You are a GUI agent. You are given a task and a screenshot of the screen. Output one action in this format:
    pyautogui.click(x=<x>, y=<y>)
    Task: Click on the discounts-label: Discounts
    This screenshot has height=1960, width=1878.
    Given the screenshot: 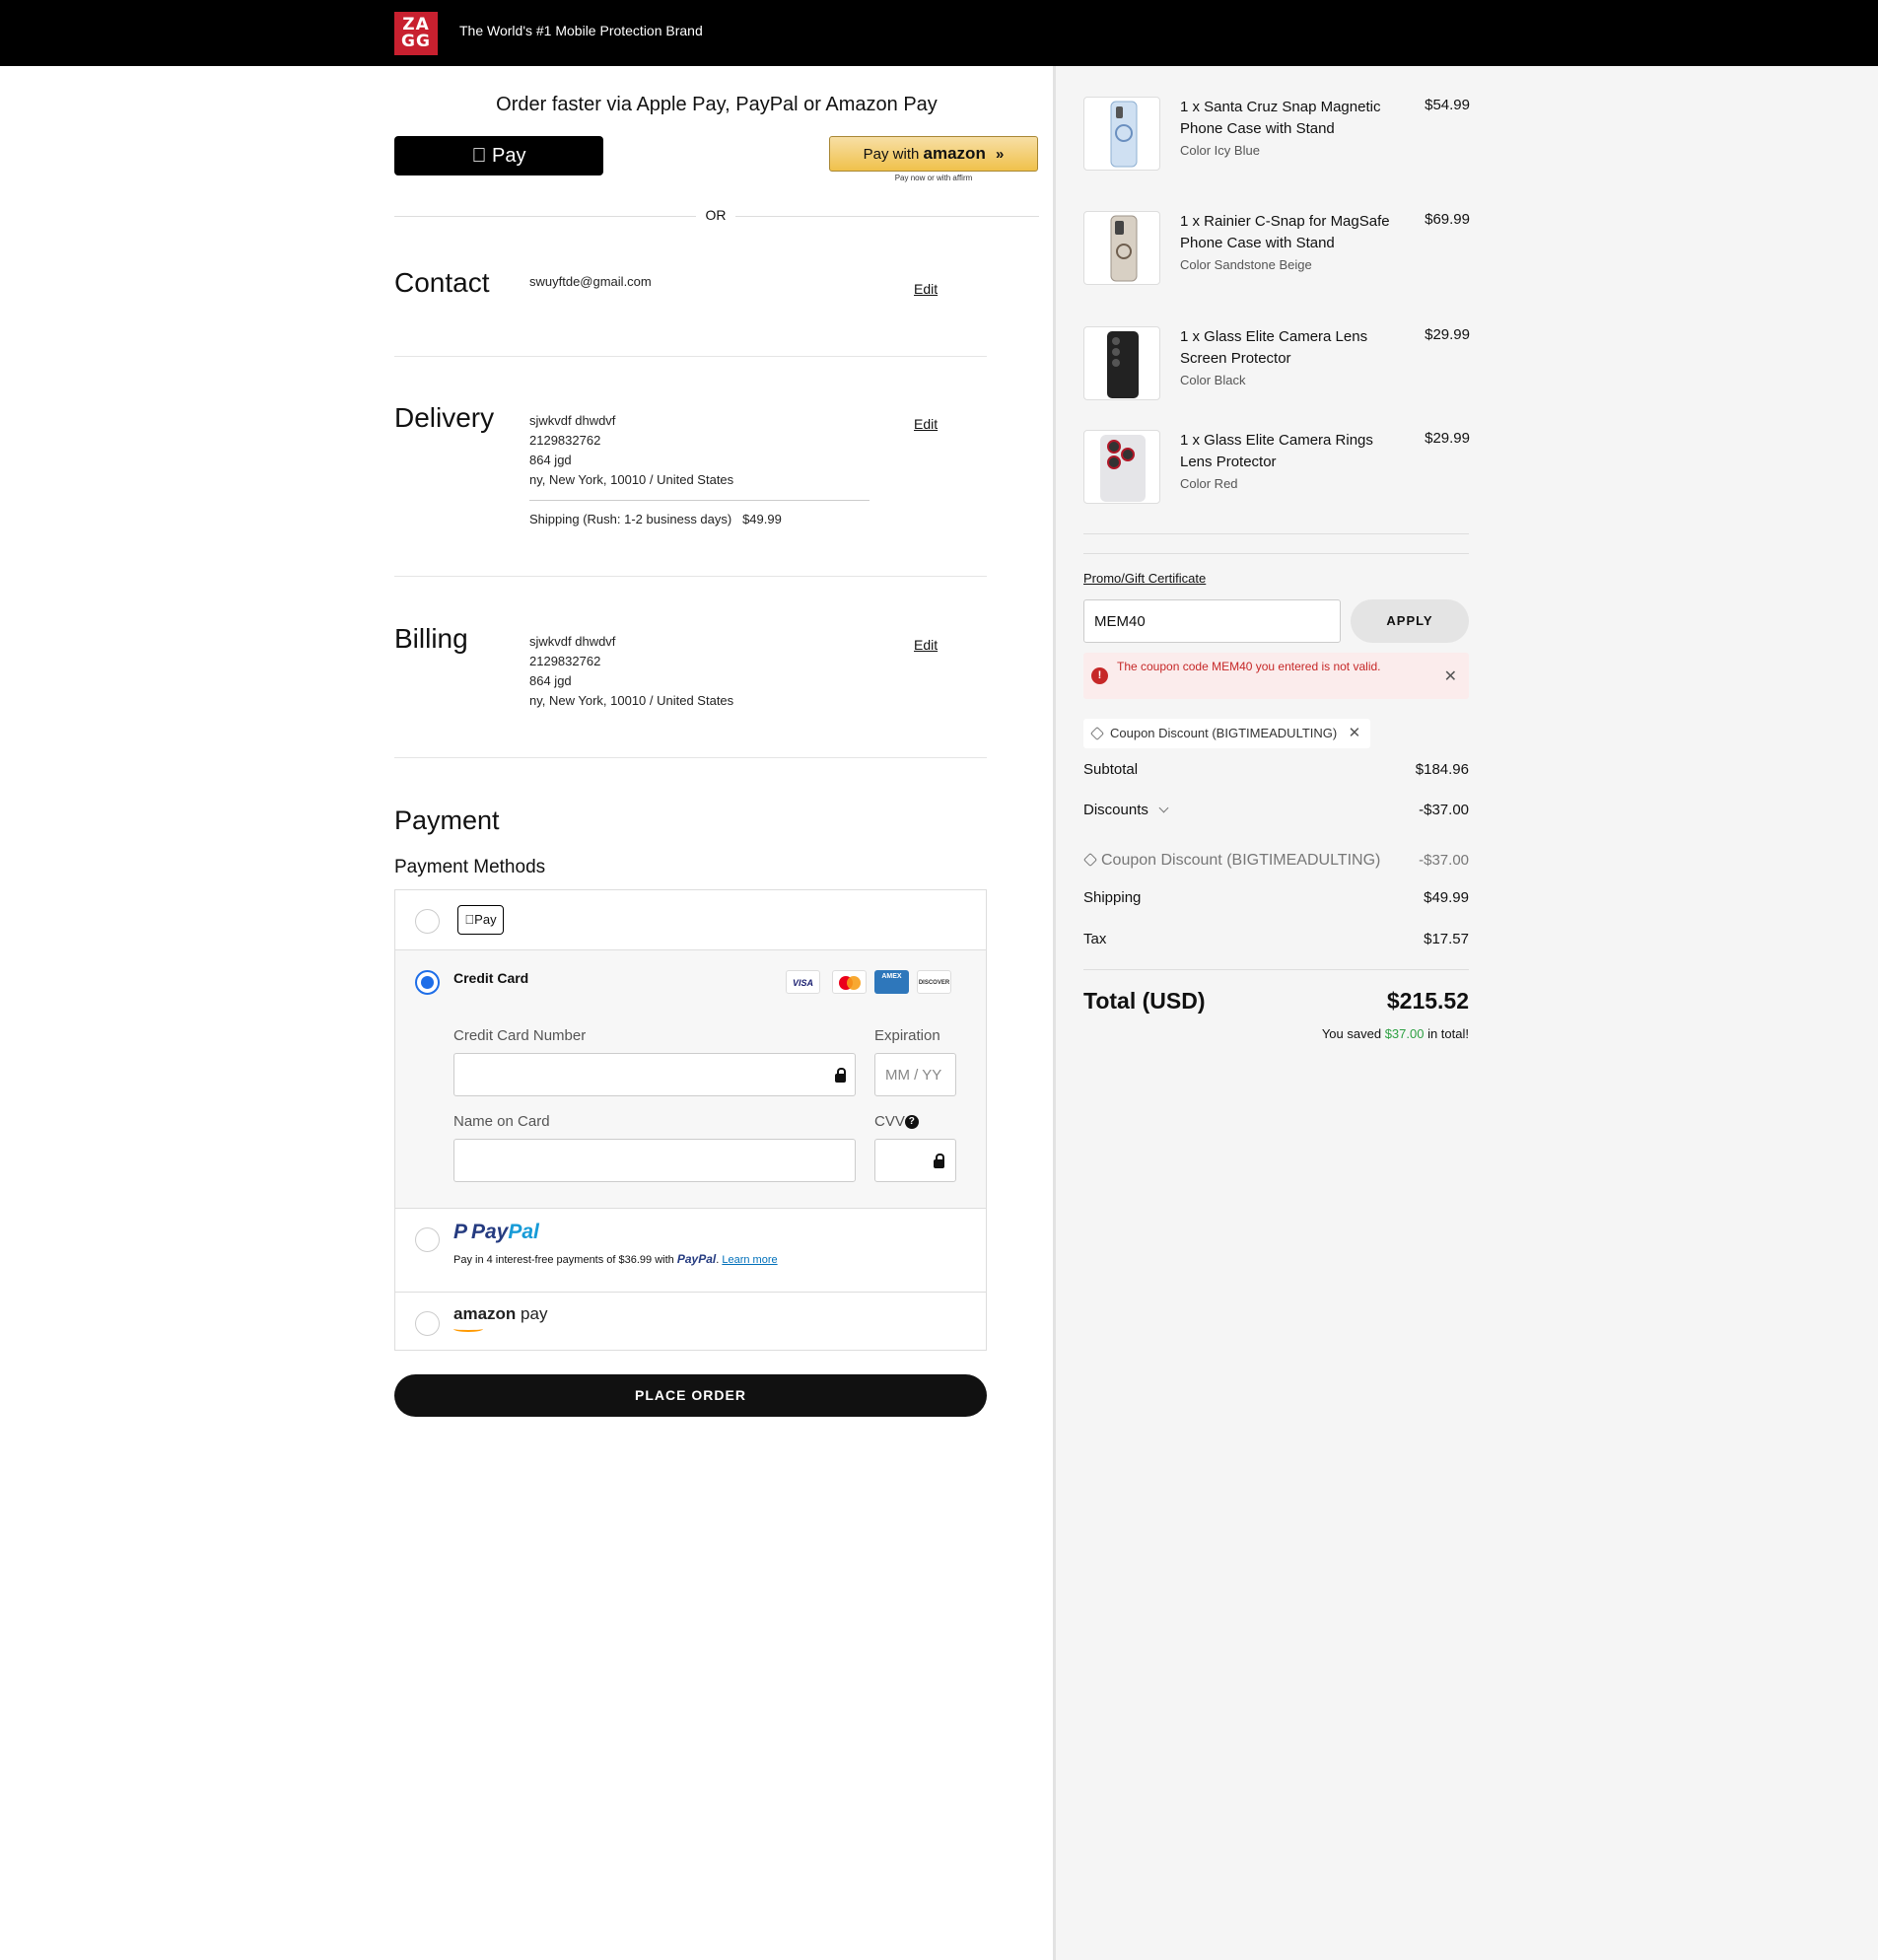 What is the action you would take?
    pyautogui.click(x=1115, y=810)
    